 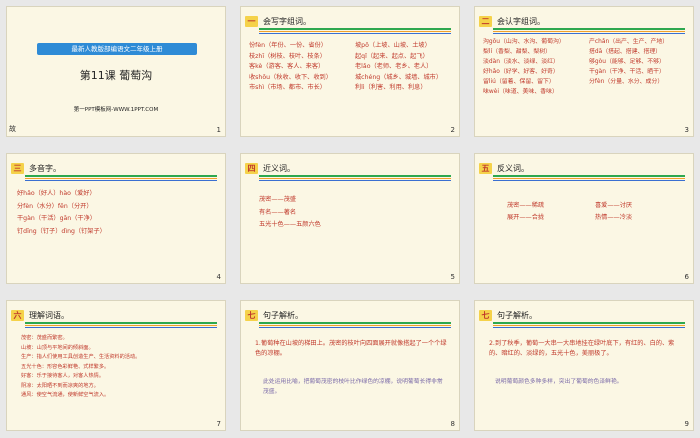 What do you see at coordinates (218, 277) in the screenshot?
I see `slide-number: 4` at bounding box center [218, 277].